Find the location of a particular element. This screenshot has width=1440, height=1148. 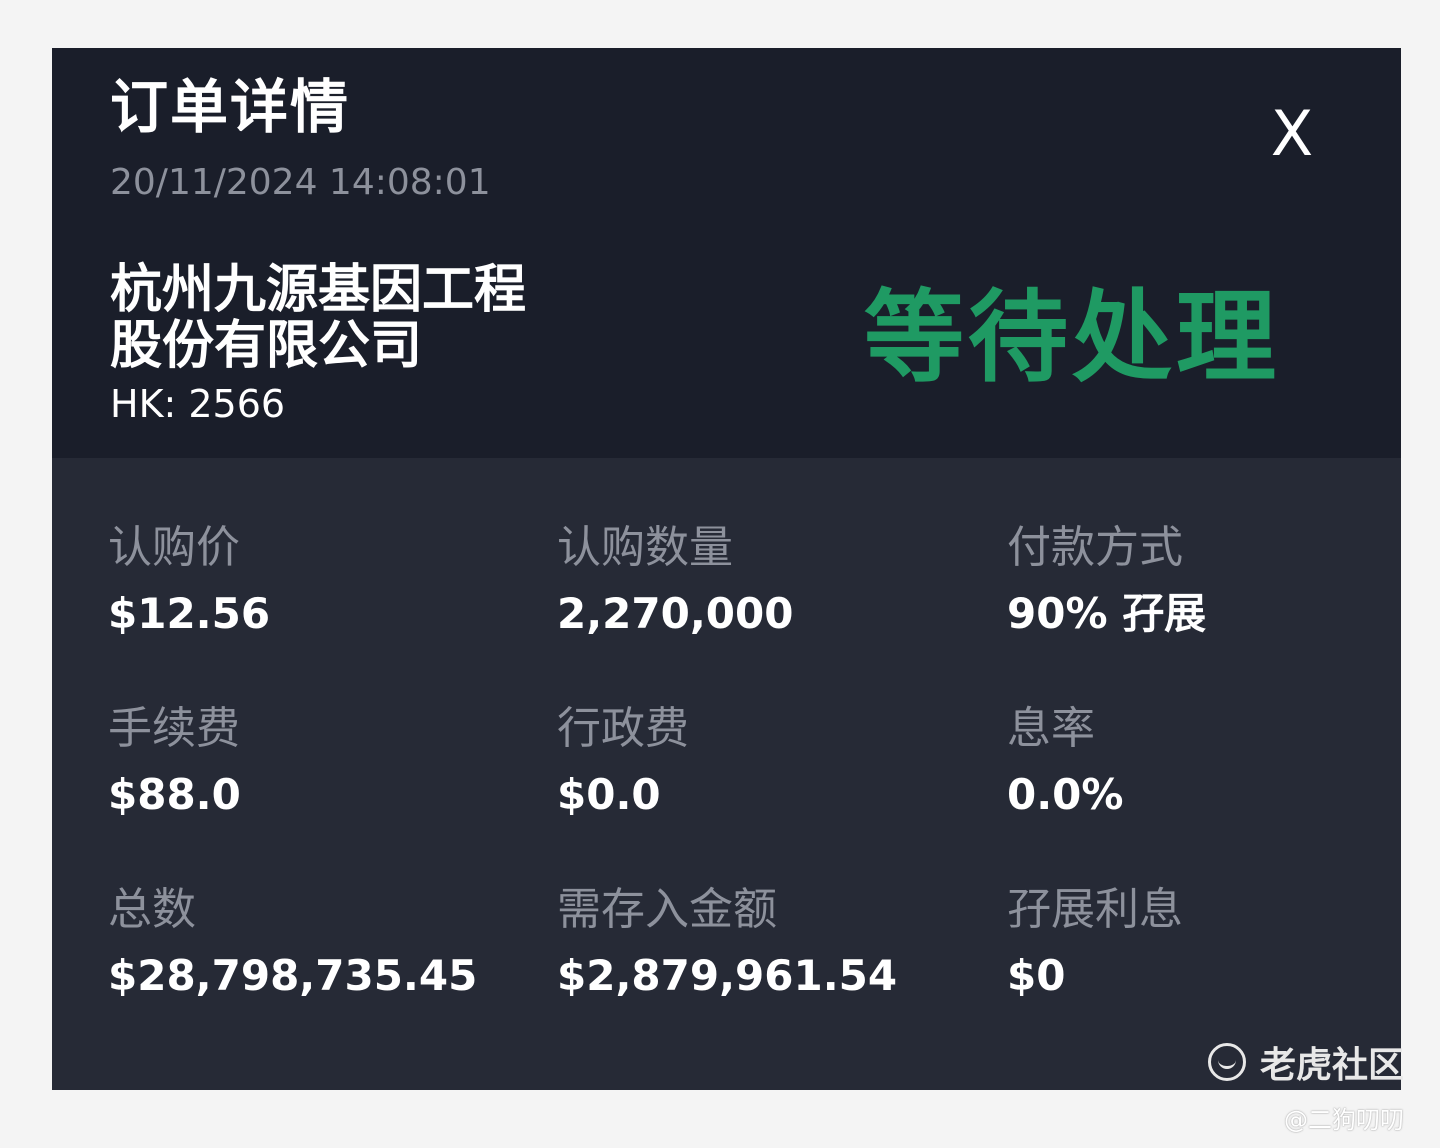

company-name-line2: 股份有限公司 is located at coordinates (266, 346).